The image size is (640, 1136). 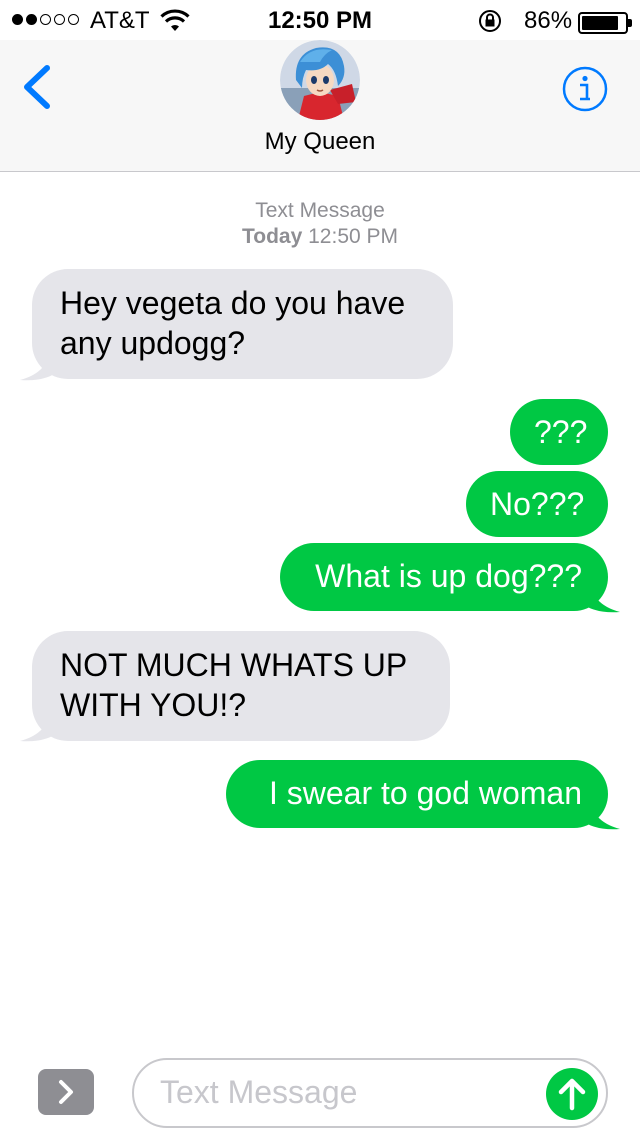 What do you see at coordinates (448, 576) in the screenshot?
I see `message-text: What is up dog???` at bounding box center [448, 576].